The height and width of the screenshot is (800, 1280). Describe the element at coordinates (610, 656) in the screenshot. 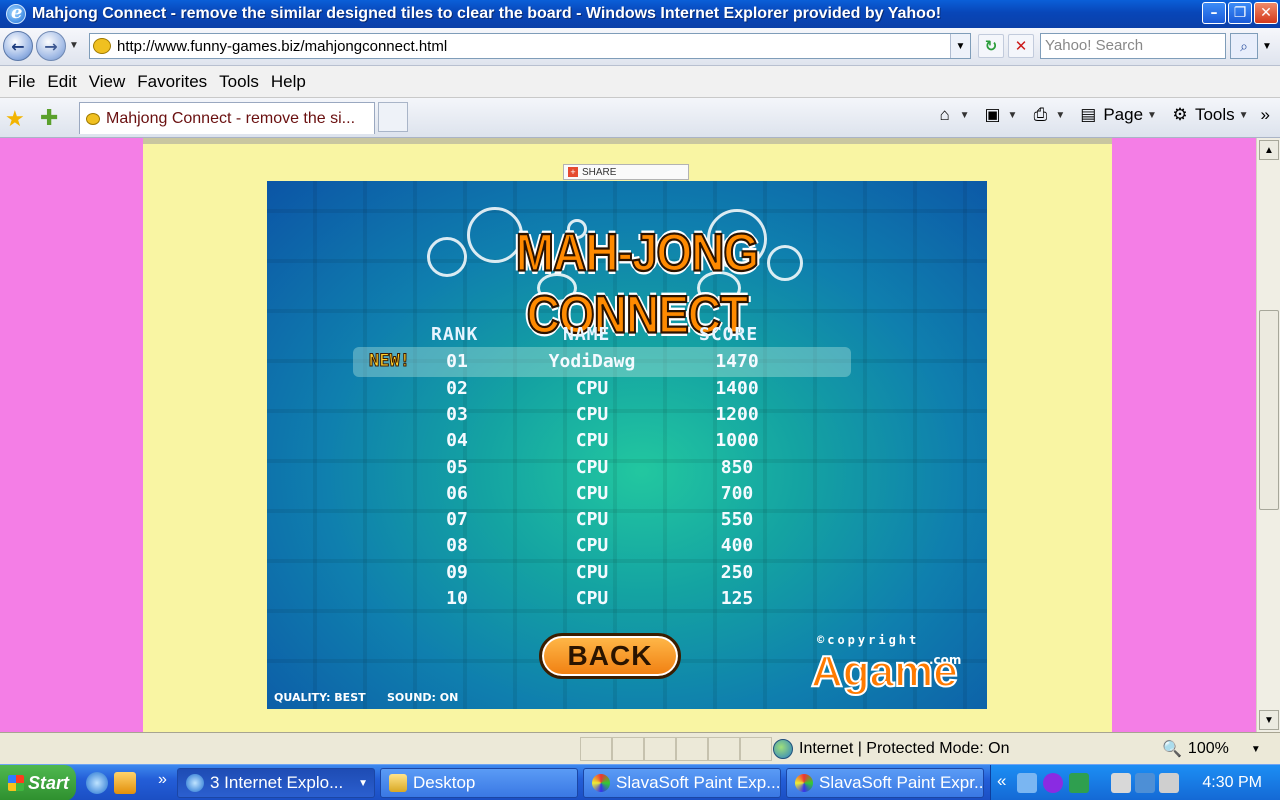

I see `back-game-button: BACK` at that location.